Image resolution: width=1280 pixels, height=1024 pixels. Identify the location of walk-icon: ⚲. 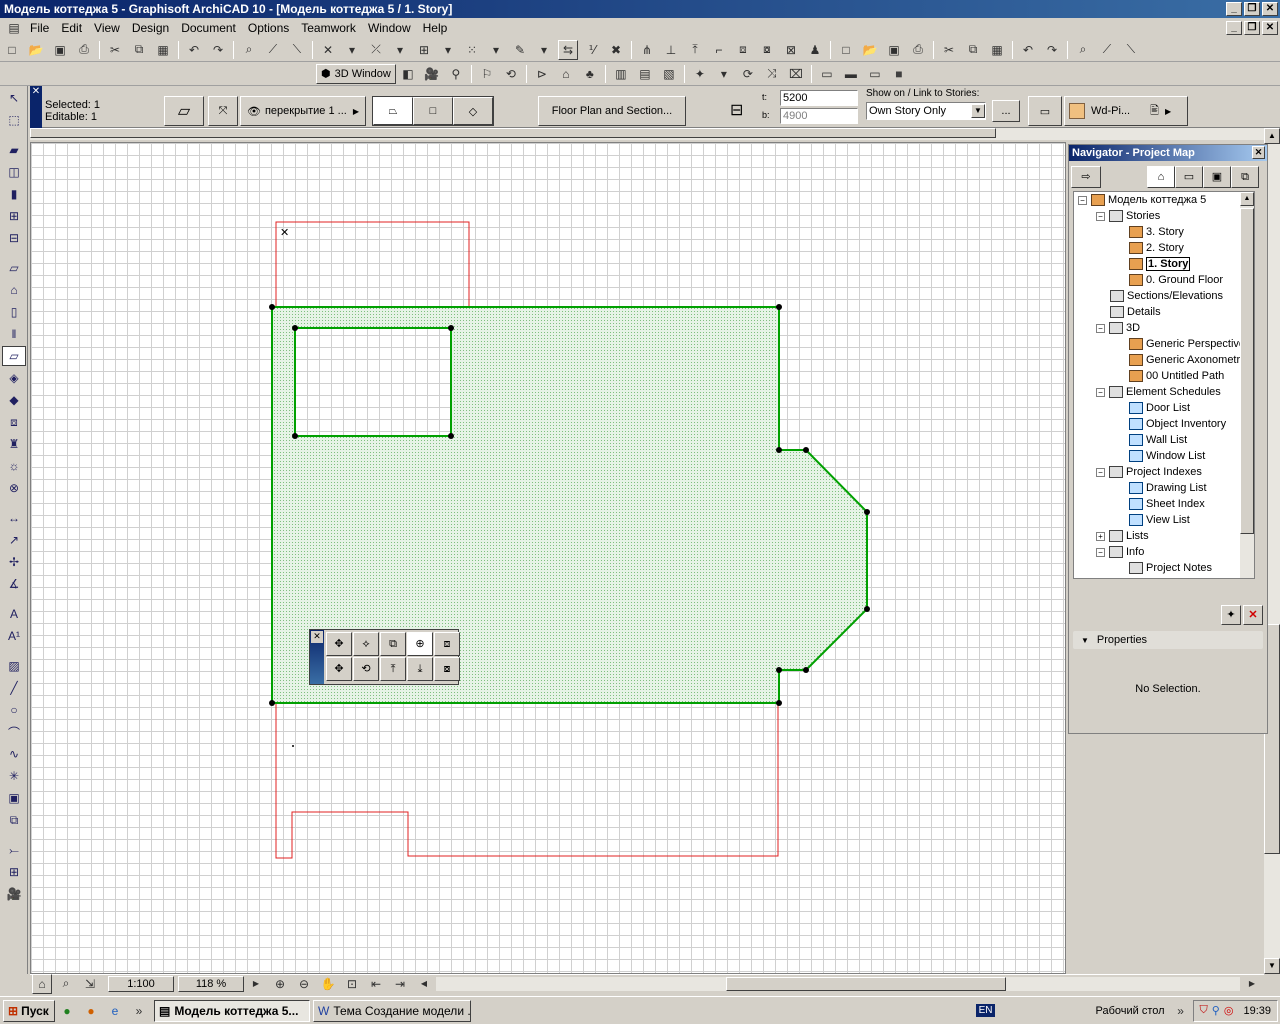
(456, 74).